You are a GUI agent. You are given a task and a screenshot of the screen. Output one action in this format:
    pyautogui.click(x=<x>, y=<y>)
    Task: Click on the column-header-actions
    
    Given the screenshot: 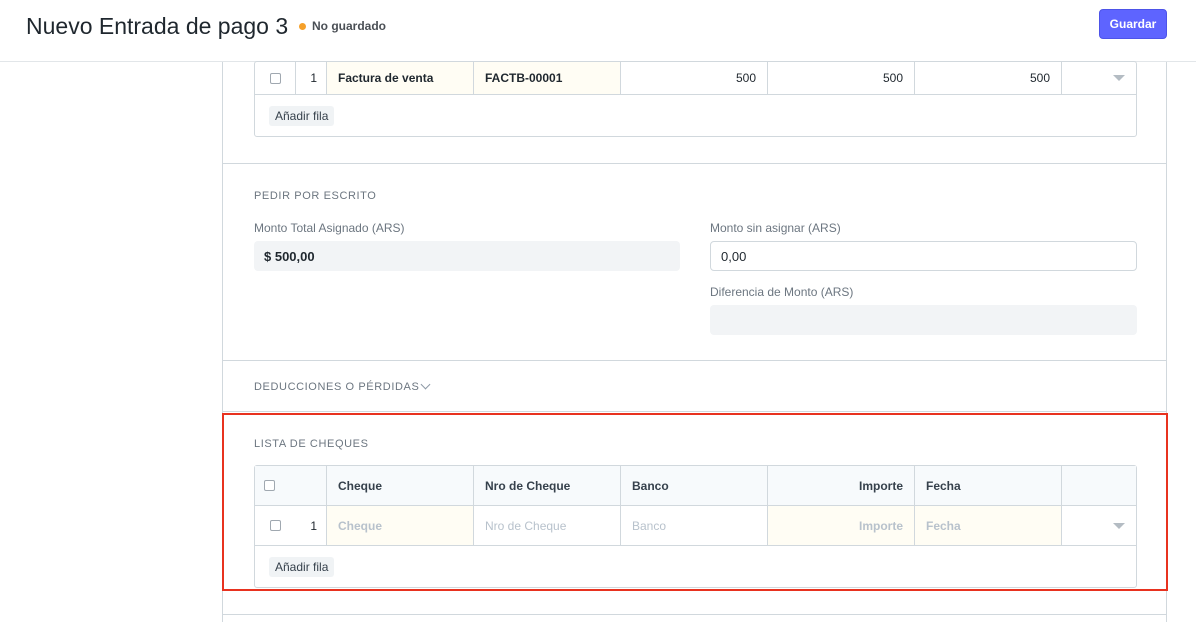 What is the action you would take?
    pyautogui.click(x=1099, y=485)
    